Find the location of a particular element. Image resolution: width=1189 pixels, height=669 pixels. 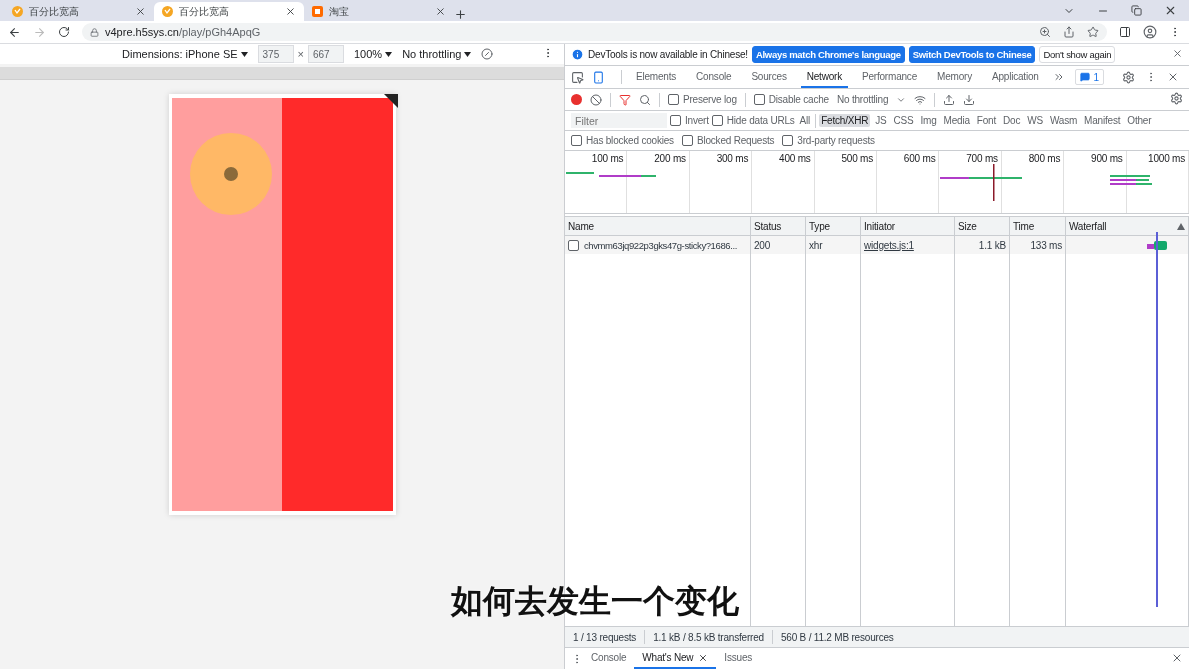

device-toggle-icon is located at coordinates (598, 77).